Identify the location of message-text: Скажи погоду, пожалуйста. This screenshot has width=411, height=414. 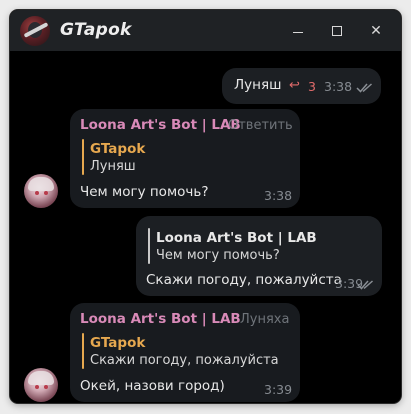
(244, 280).